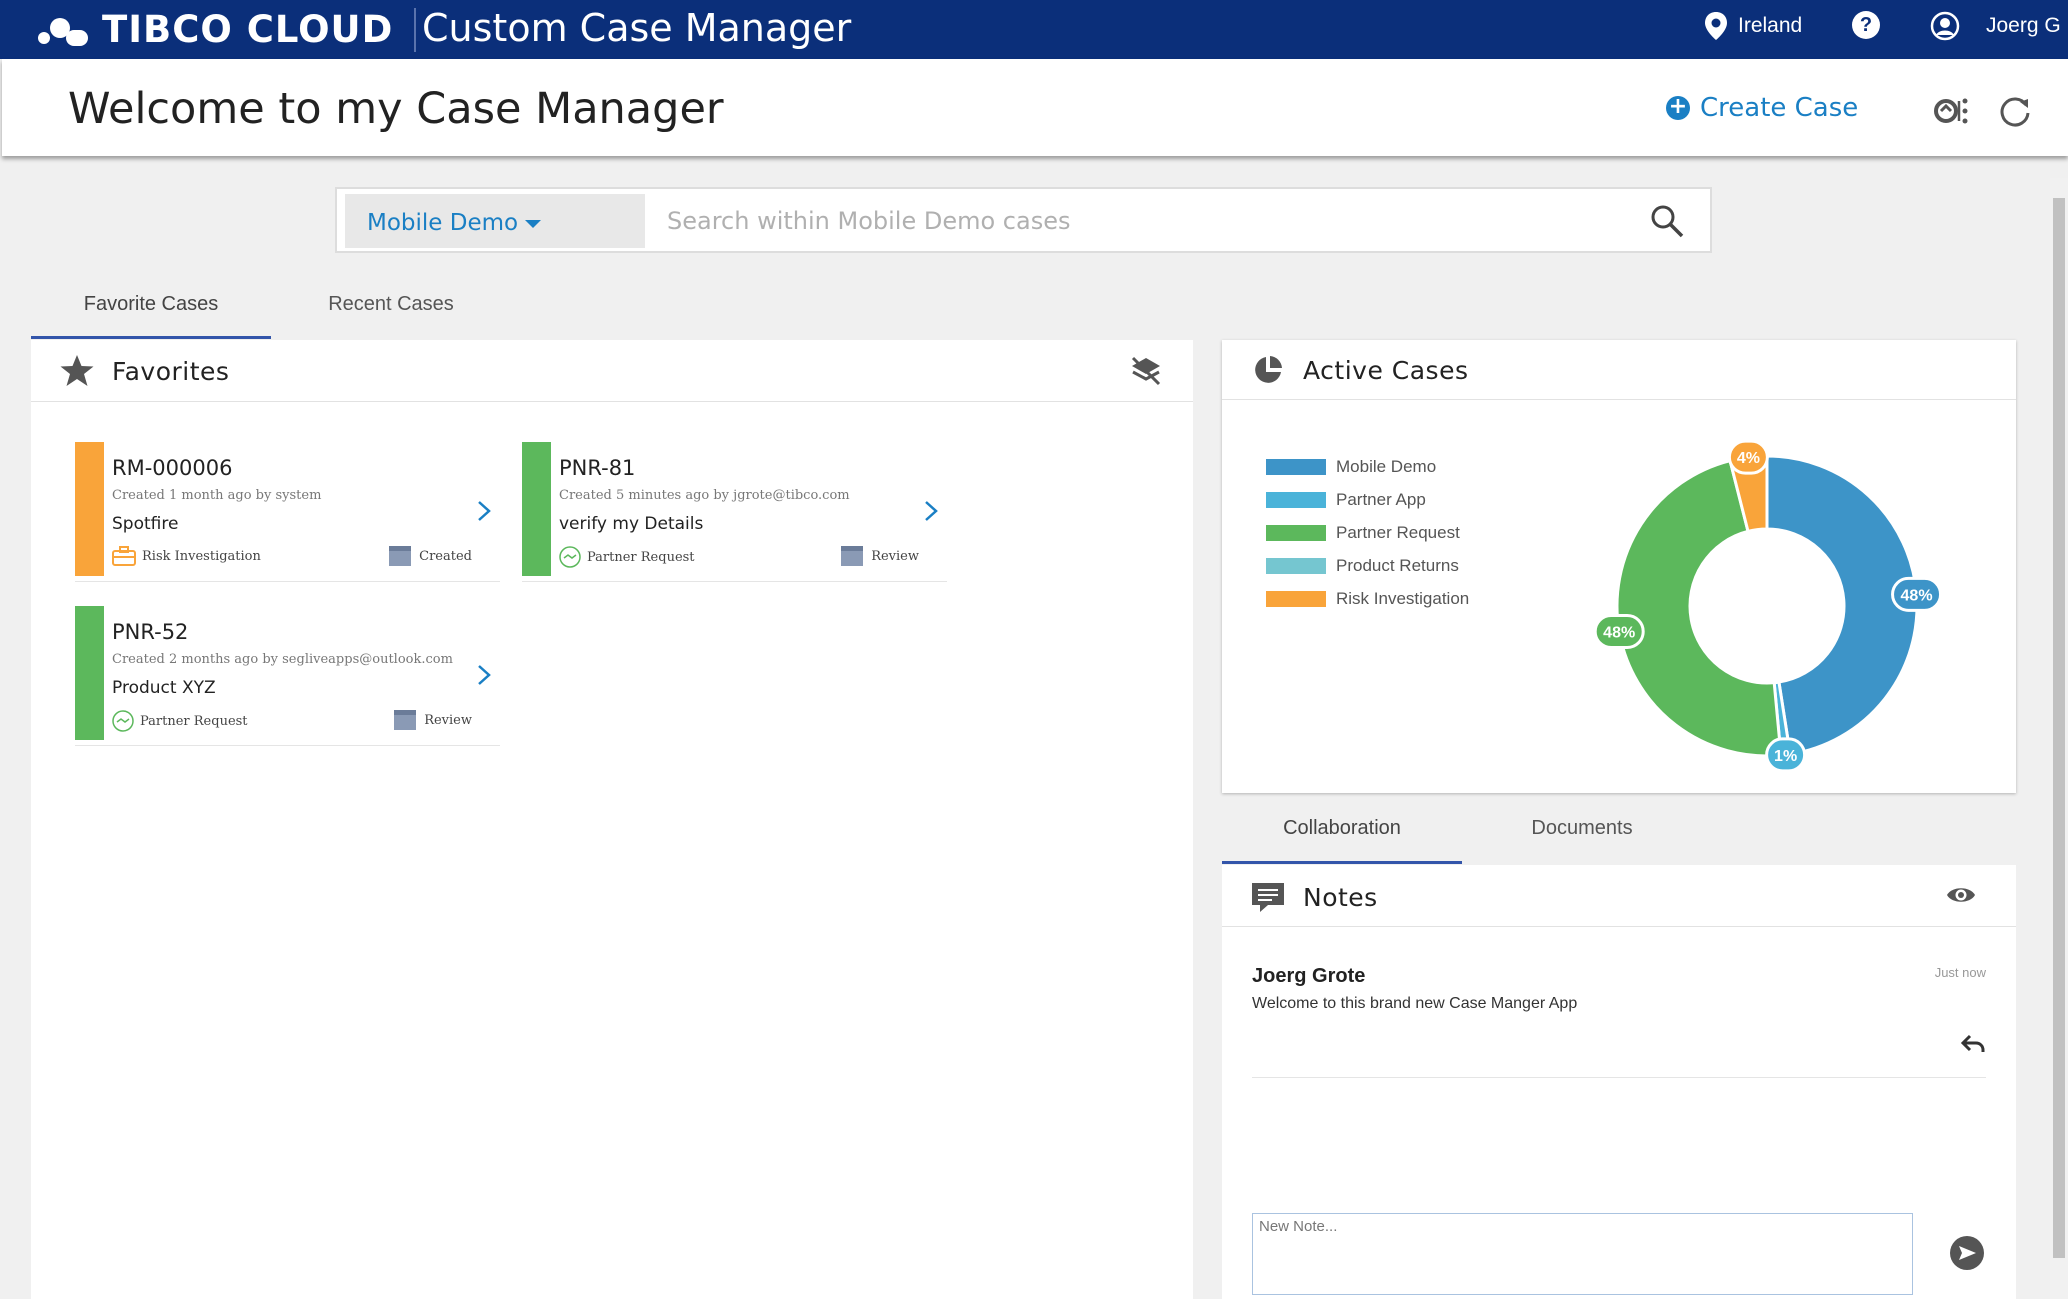 The width and height of the screenshot is (2068, 1299). What do you see at coordinates (1973, 1044) in the screenshot?
I see `reply-icon` at bounding box center [1973, 1044].